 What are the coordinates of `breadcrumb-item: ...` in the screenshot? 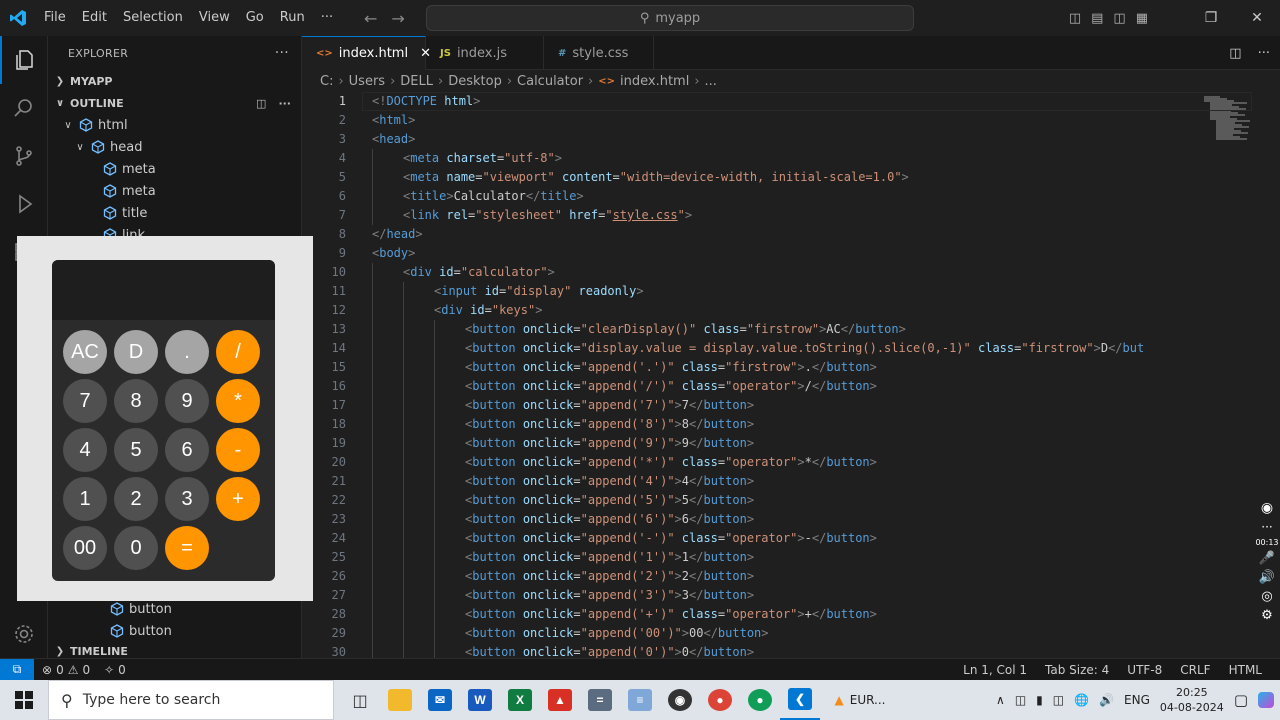 It's located at (711, 81).